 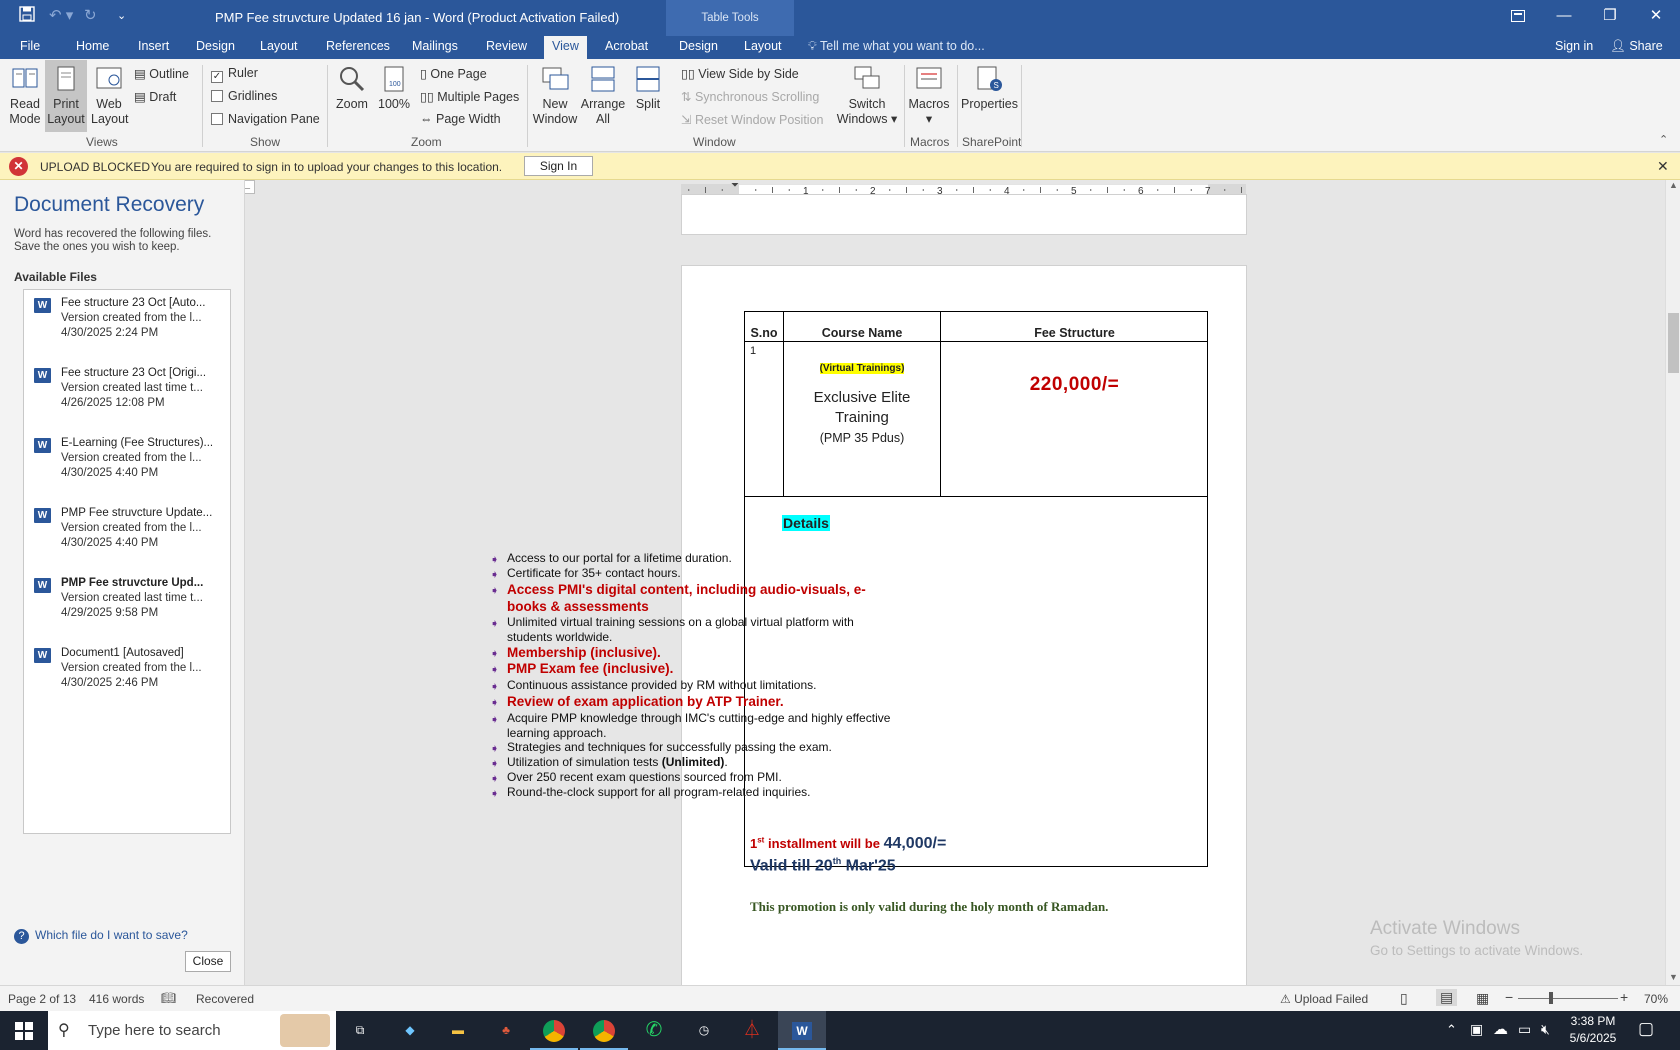 I want to click on acrobat-icon: ⏃, so click(x=752, y=1030).